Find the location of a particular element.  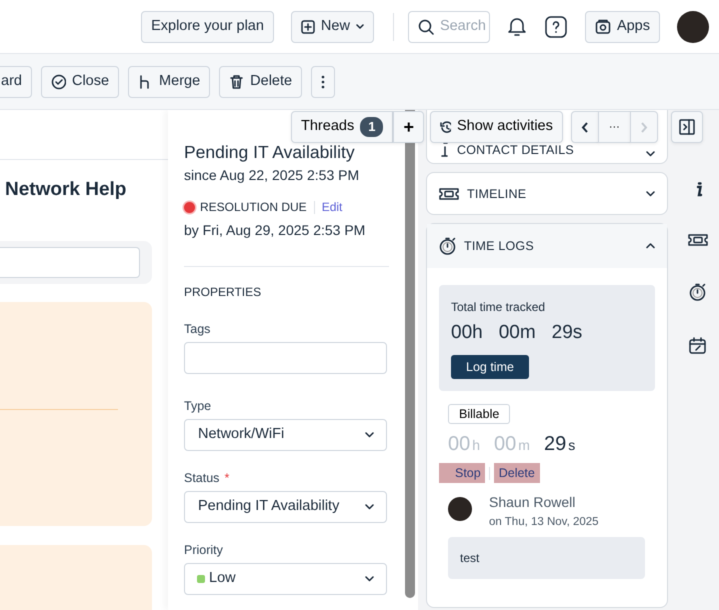

total-time: 00m is located at coordinates (517, 333).